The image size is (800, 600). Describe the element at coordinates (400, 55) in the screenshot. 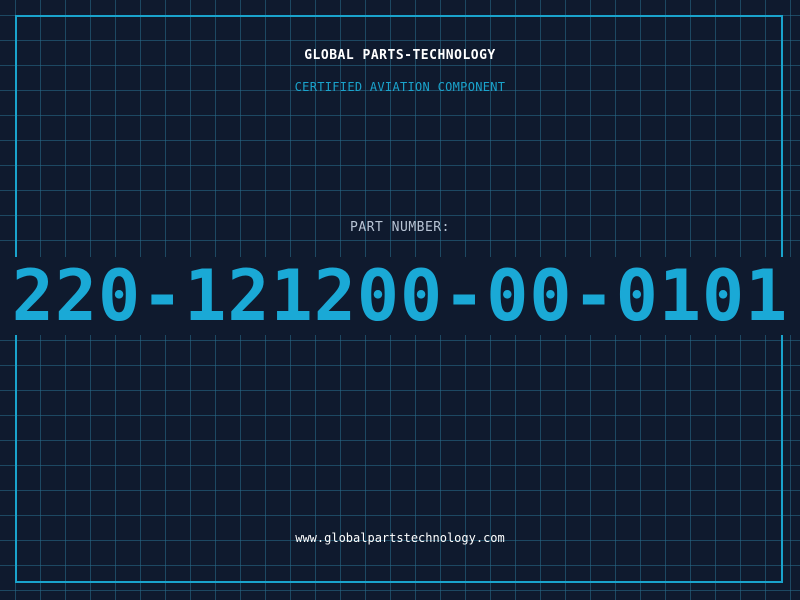

I see `company-name: GLOBAL PARTS-TECHNOLOGY` at that location.